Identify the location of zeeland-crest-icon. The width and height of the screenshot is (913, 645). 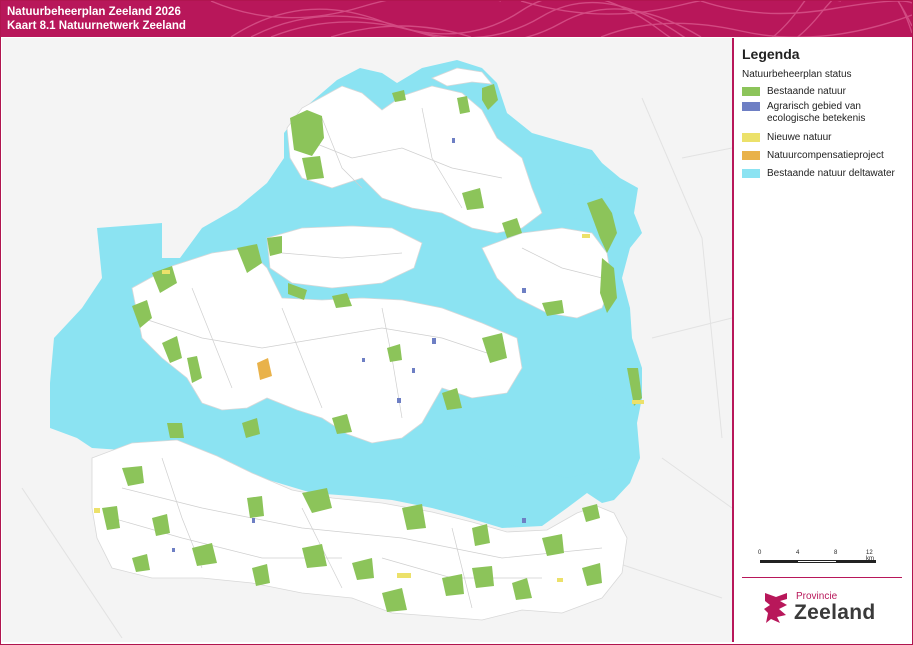
(775, 608).